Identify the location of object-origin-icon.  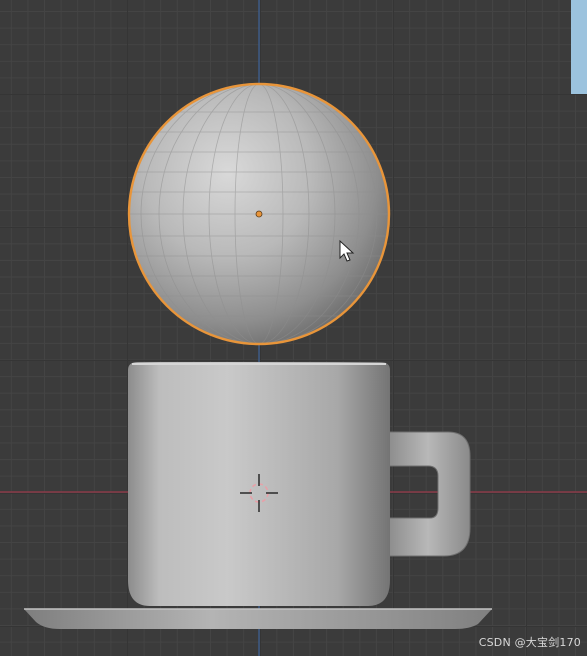
(259, 214).